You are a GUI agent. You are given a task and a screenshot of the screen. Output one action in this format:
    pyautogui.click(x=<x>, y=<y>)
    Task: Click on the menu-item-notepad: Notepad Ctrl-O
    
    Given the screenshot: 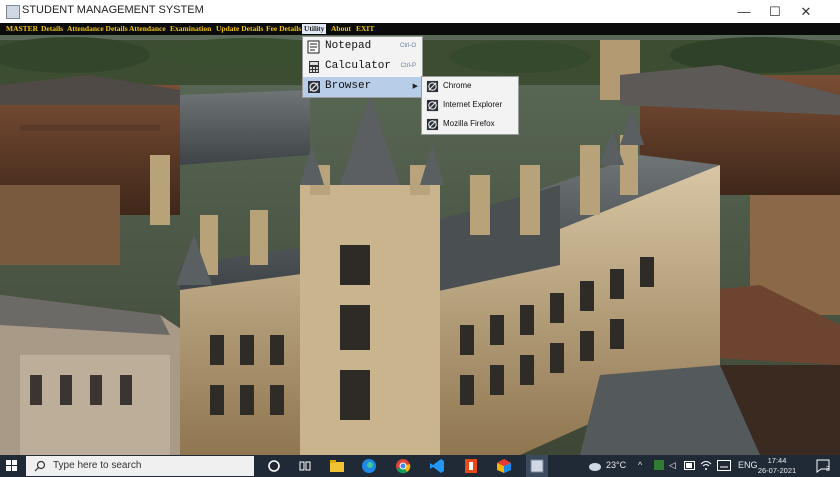 What is the action you would take?
    pyautogui.click(x=362, y=47)
    